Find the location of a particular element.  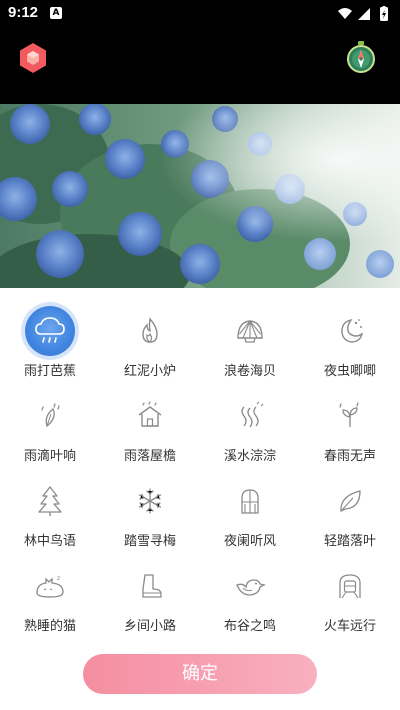

sound-label: 雨落屋檐 is located at coordinates (149, 456).